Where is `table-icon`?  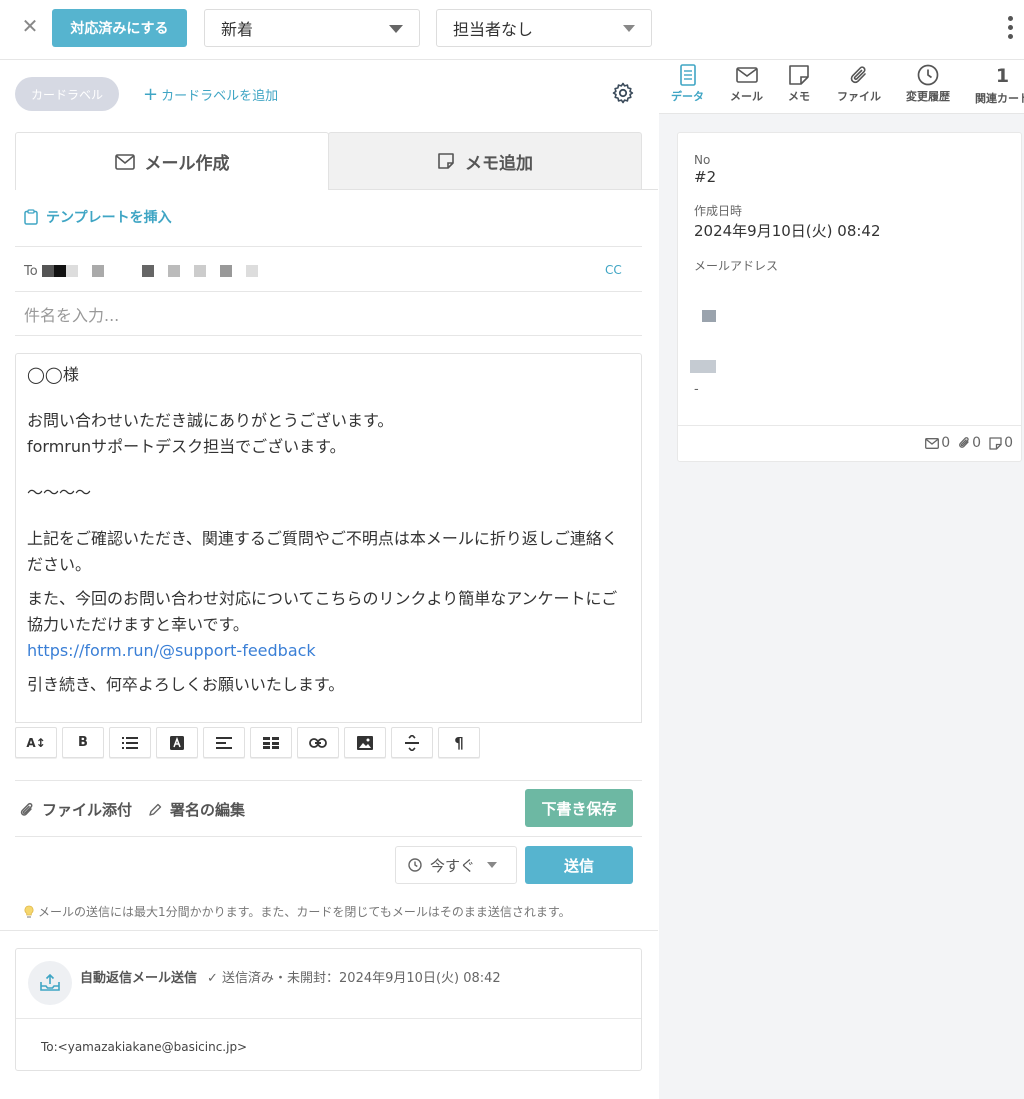 table-icon is located at coordinates (271, 742).